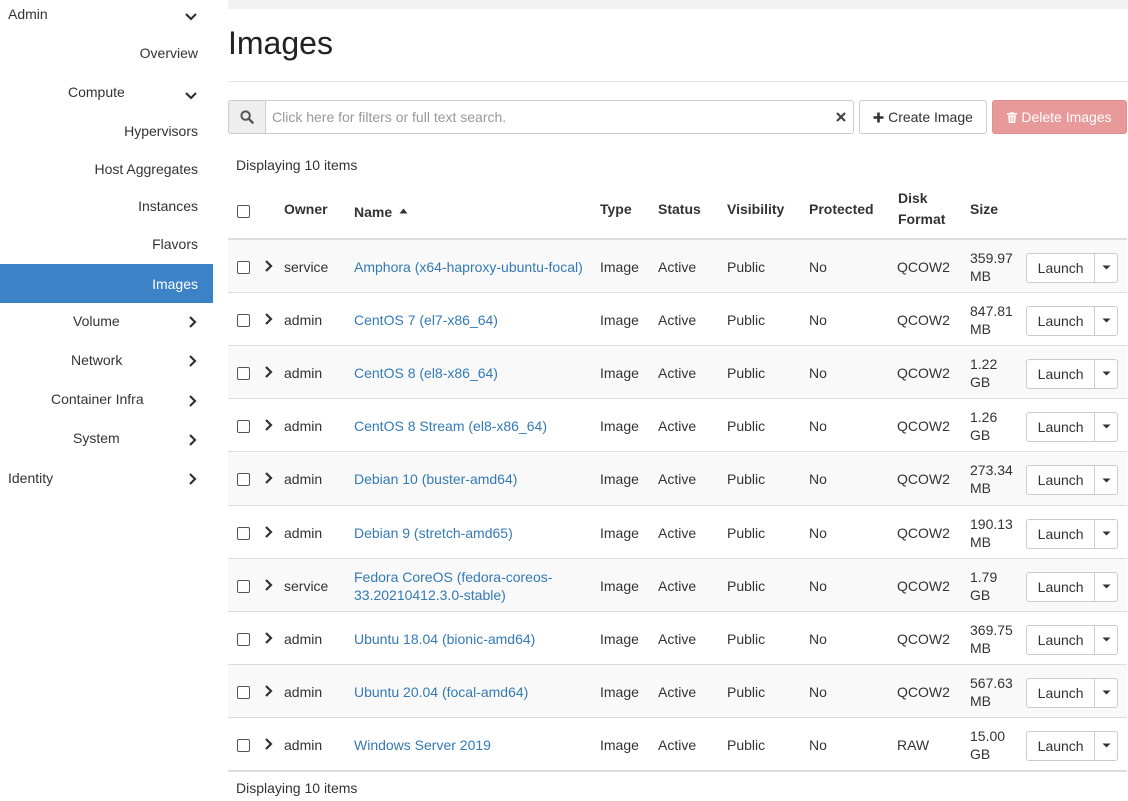 This screenshot has width=1128, height=801. What do you see at coordinates (922, 219) in the screenshot?
I see `column-disk-format-line2: Format` at bounding box center [922, 219].